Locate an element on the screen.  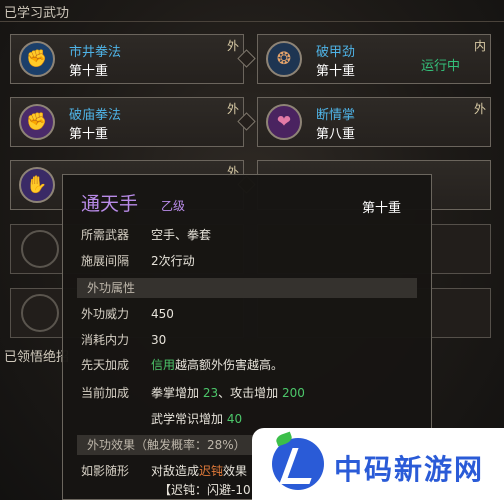
section-title-unique-moves: 已领悟绝招 is located at coordinates (37, 357).